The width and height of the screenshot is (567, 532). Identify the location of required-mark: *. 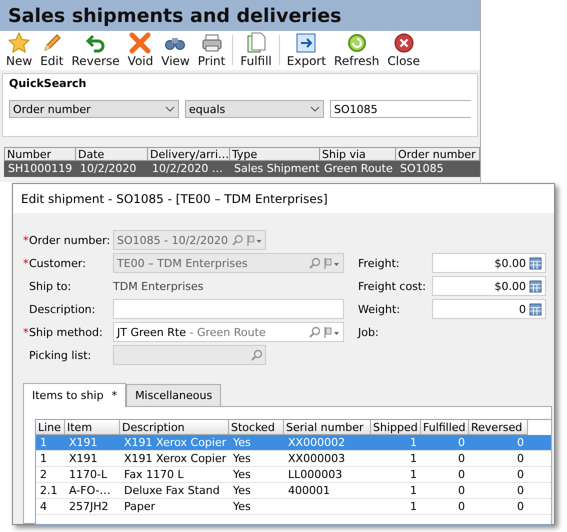
(25, 240).